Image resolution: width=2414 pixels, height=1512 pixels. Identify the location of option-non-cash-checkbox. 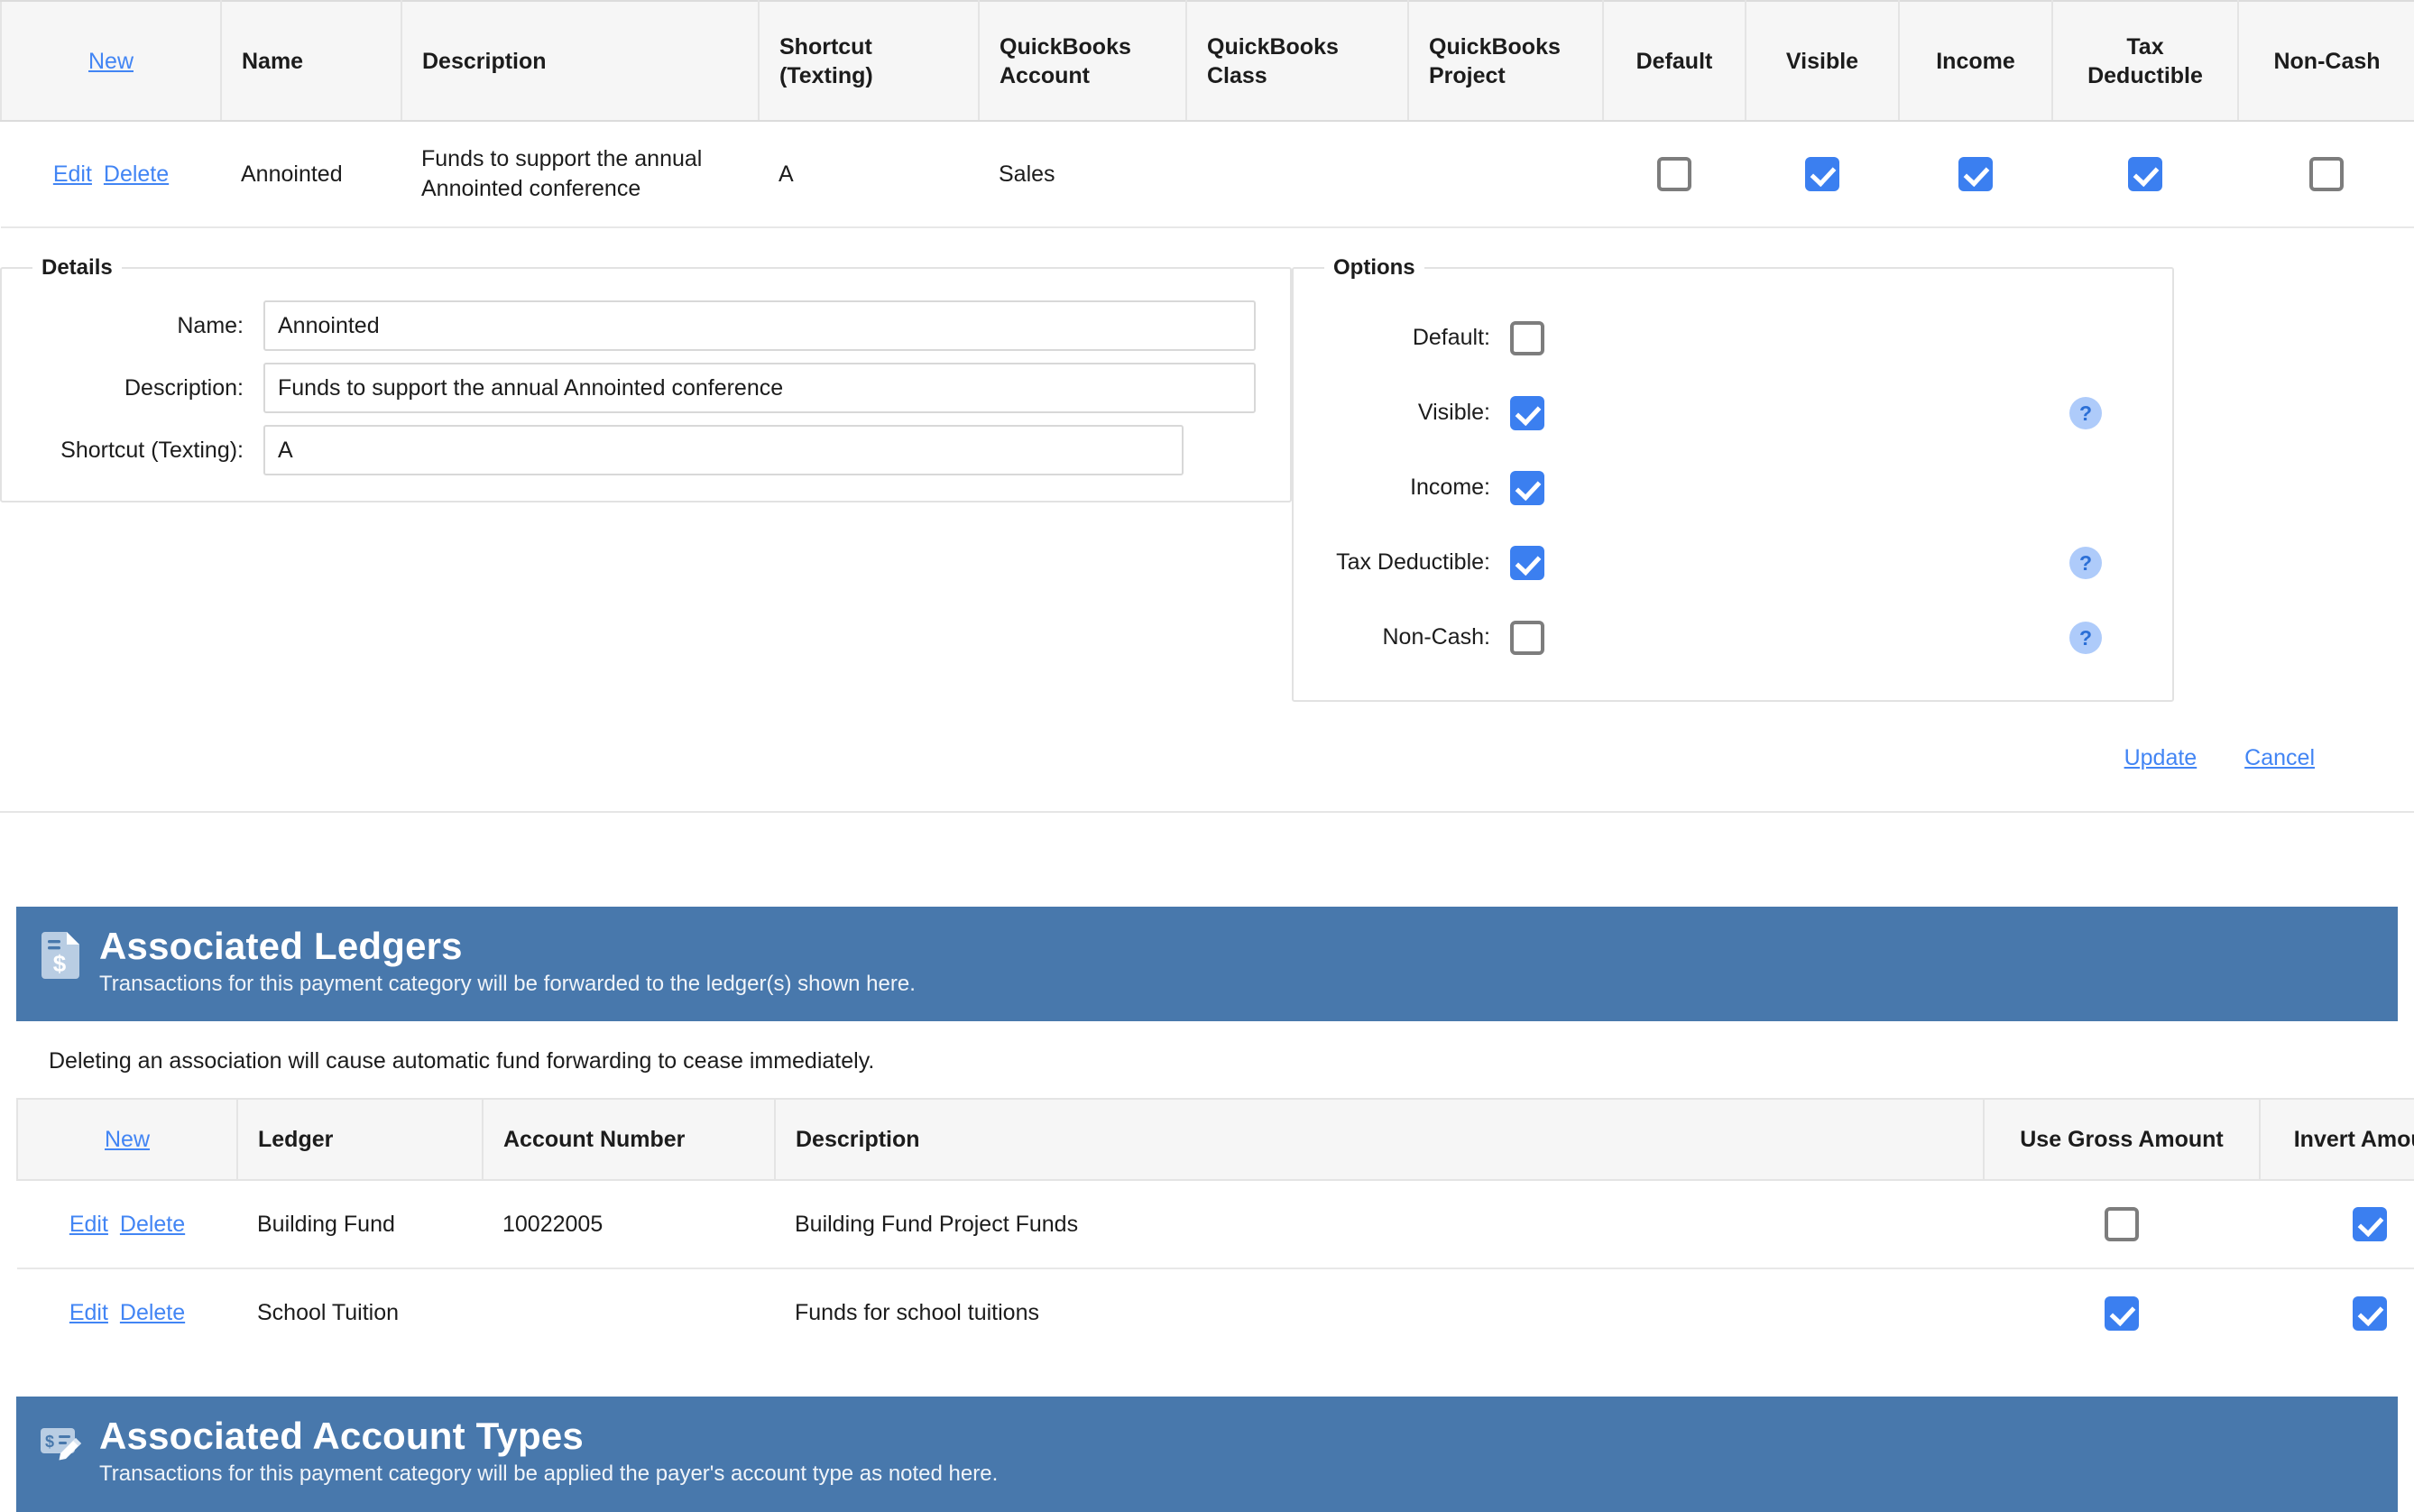
(1527, 637).